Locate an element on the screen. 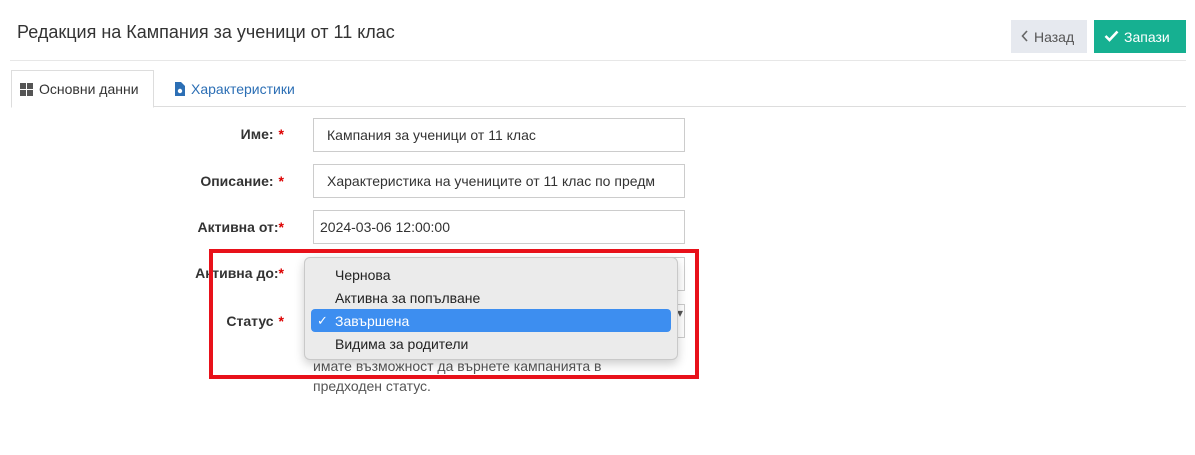 The height and width of the screenshot is (455, 1195). save-button: Запази is located at coordinates (1140, 36).